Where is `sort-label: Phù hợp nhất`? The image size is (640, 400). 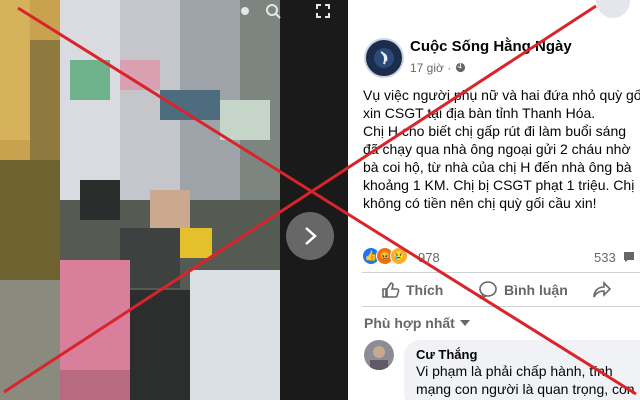
sort-label: Phù hợp nhất is located at coordinates (409, 323).